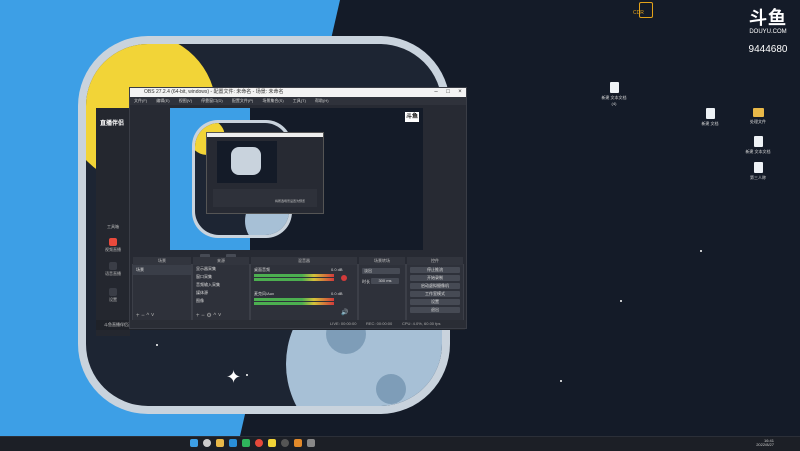  What do you see at coordinates (259, 443) in the screenshot?
I see `chrome-icon` at bounding box center [259, 443].